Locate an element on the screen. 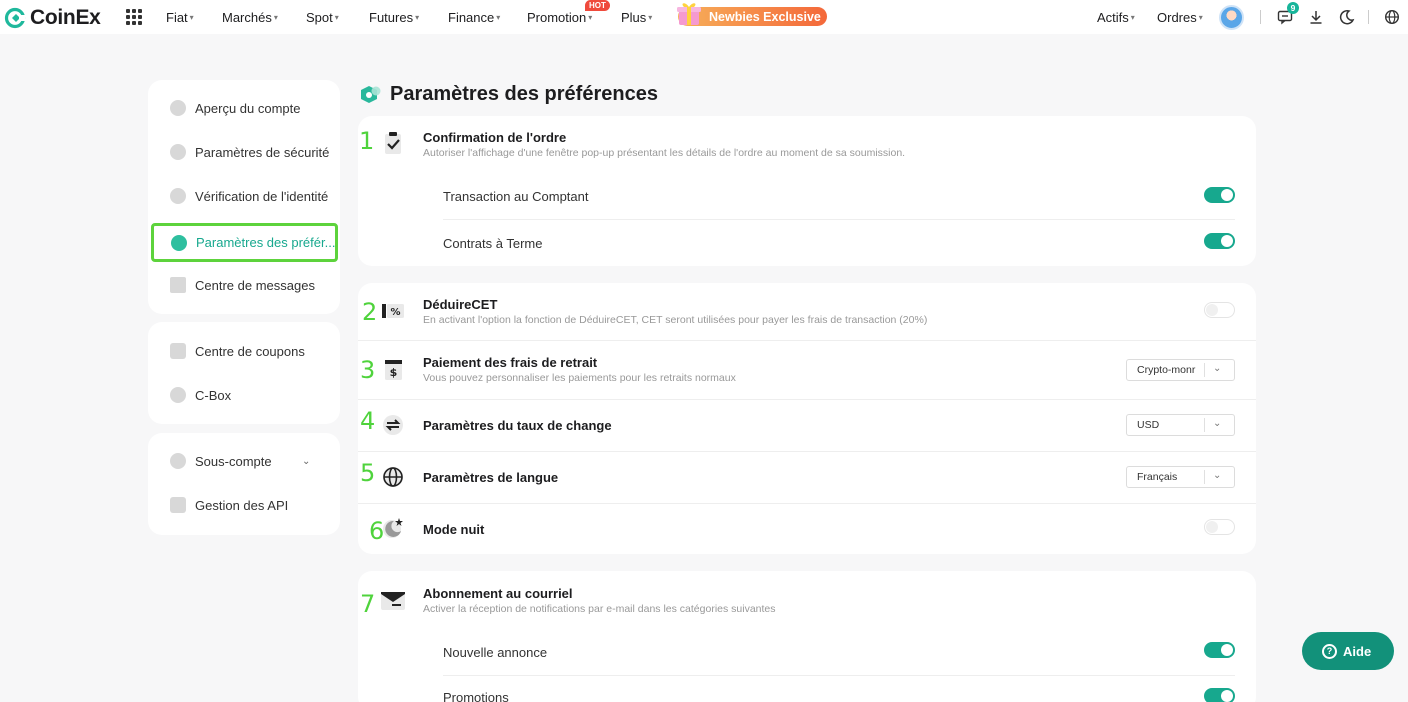 Image resolution: width=1408 pixels, height=702 pixels. sidebar-rewards-group: Centre de coupons C-Box is located at coordinates (244, 373).